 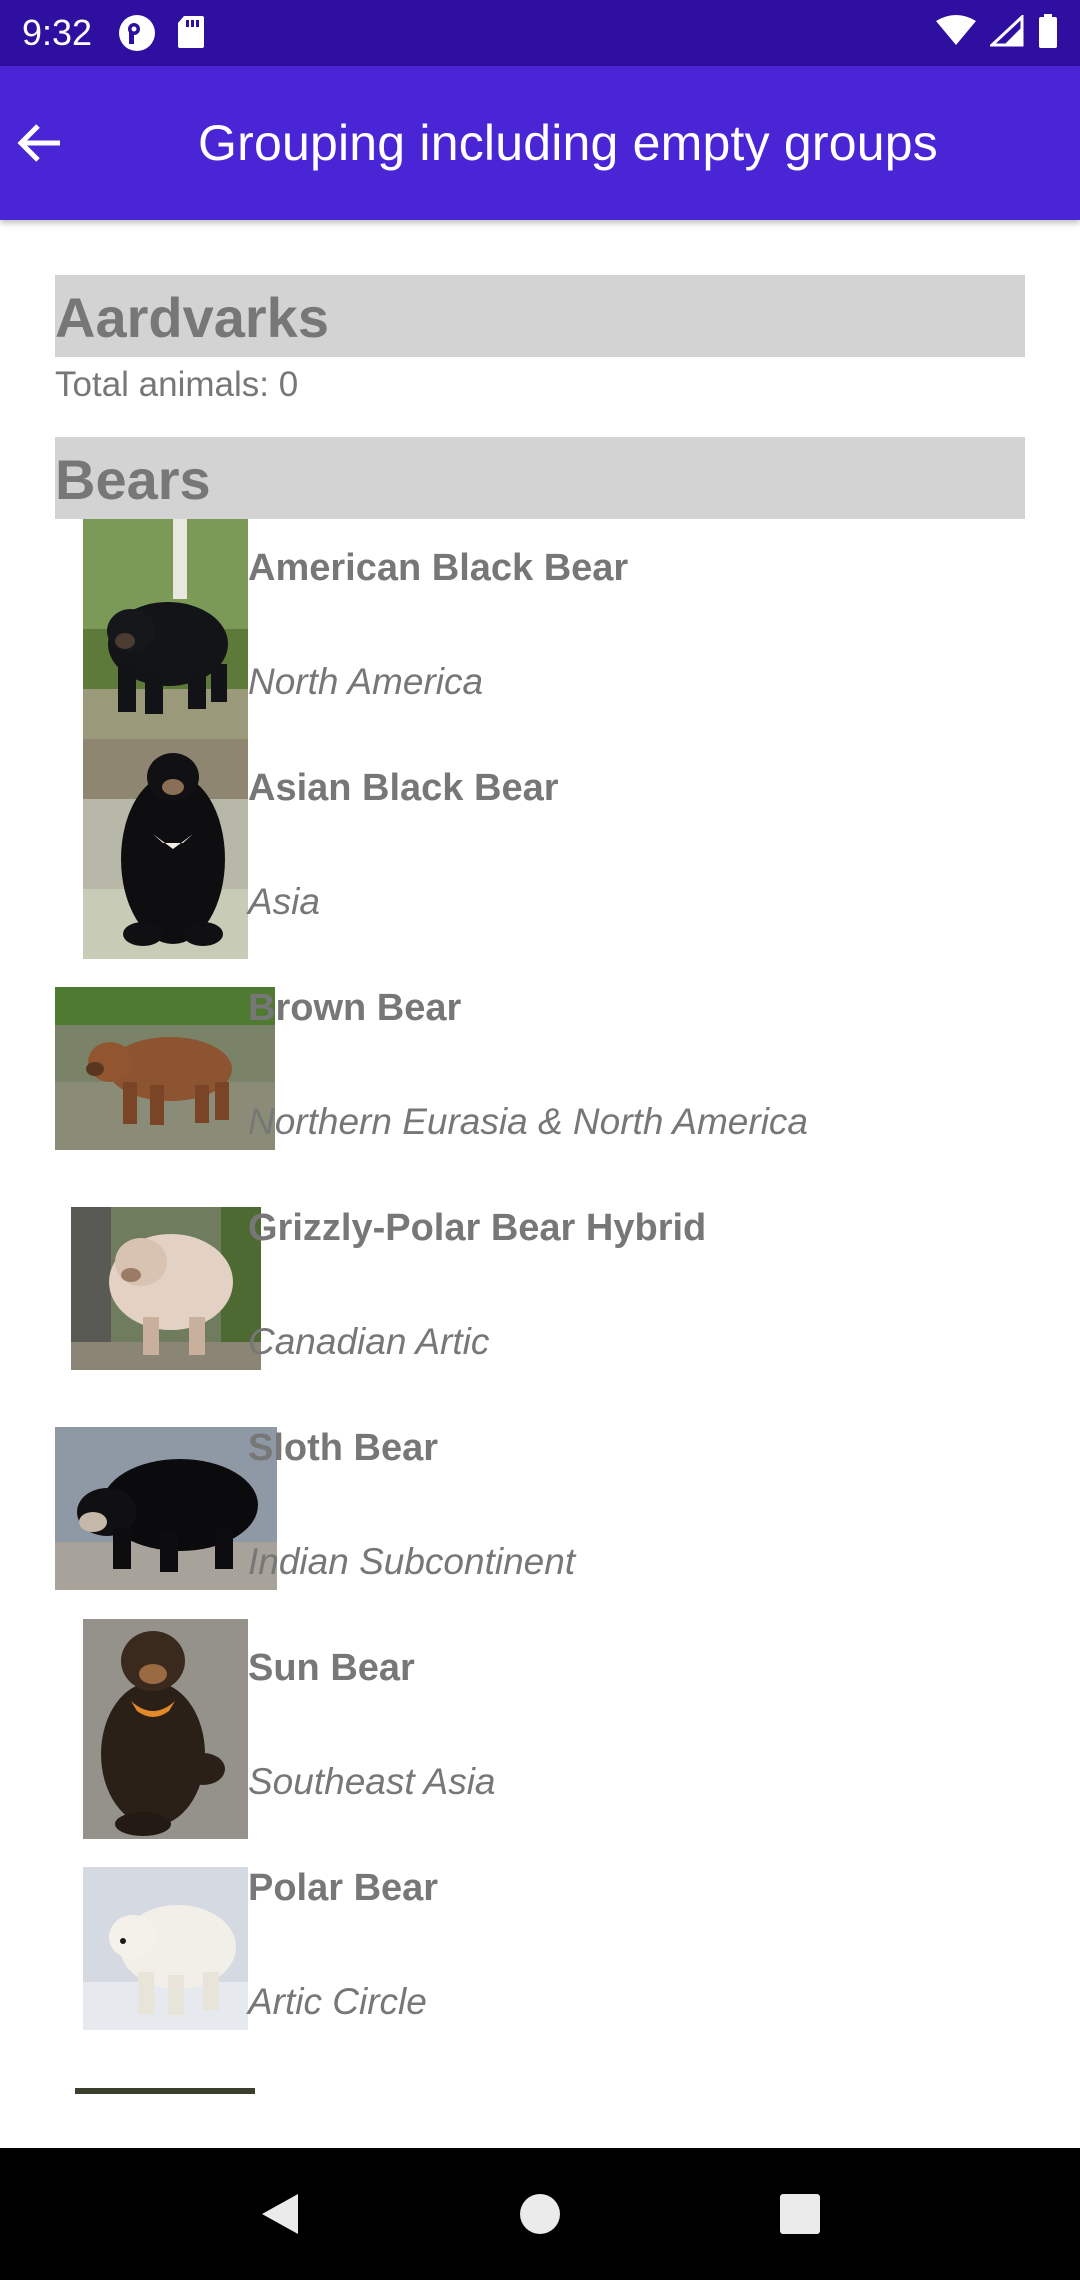 What do you see at coordinates (540, 478) in the screenshot?
I see `group-header-bears: Bears` at bounding box center [540, 478].